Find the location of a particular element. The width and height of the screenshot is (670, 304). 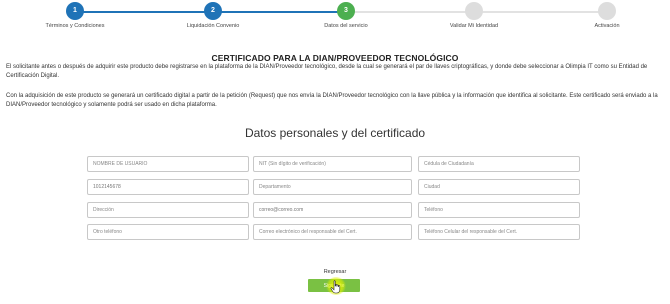

next-button-area: Siguiente is located at coordinates (330, 286).